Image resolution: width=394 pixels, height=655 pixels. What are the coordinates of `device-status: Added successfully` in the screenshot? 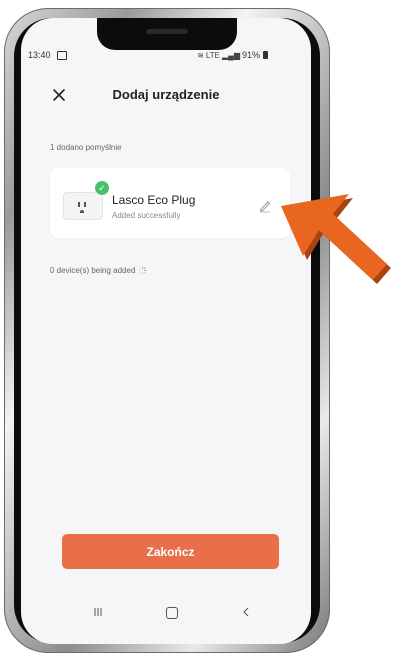 It's located at (146, 215).